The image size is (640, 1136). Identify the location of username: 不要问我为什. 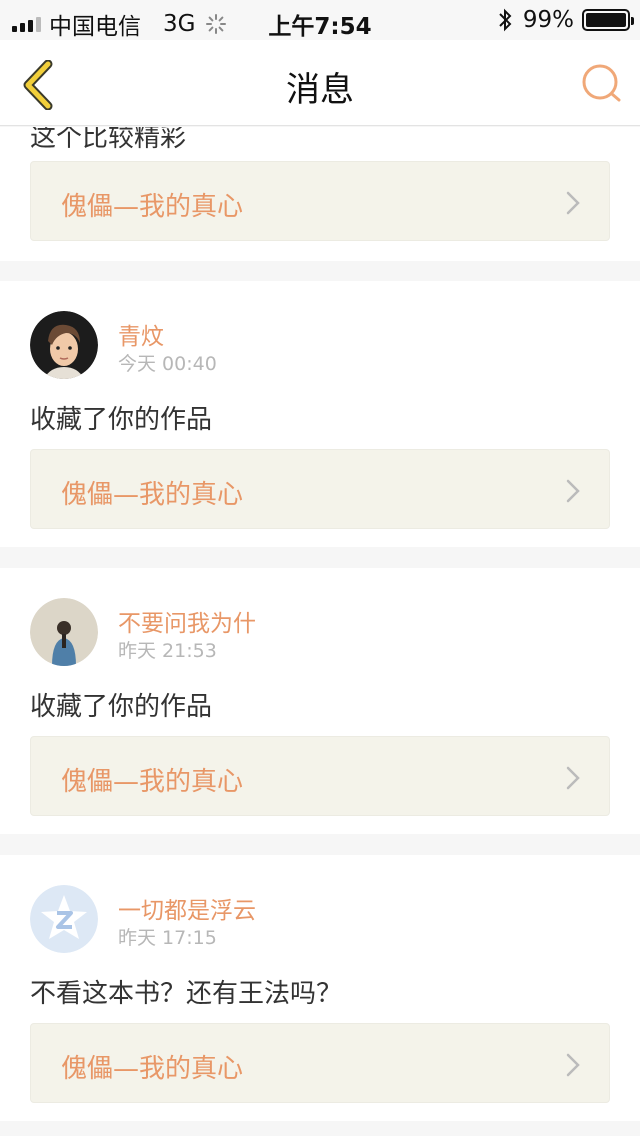
(187, 621).